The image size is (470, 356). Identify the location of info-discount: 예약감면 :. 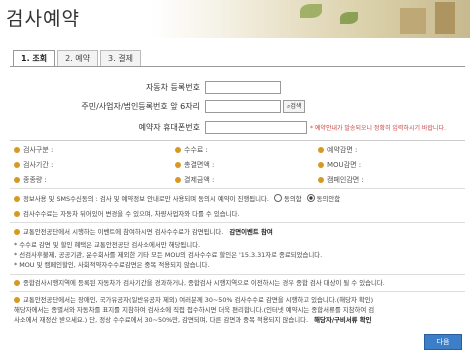
(337, 150).